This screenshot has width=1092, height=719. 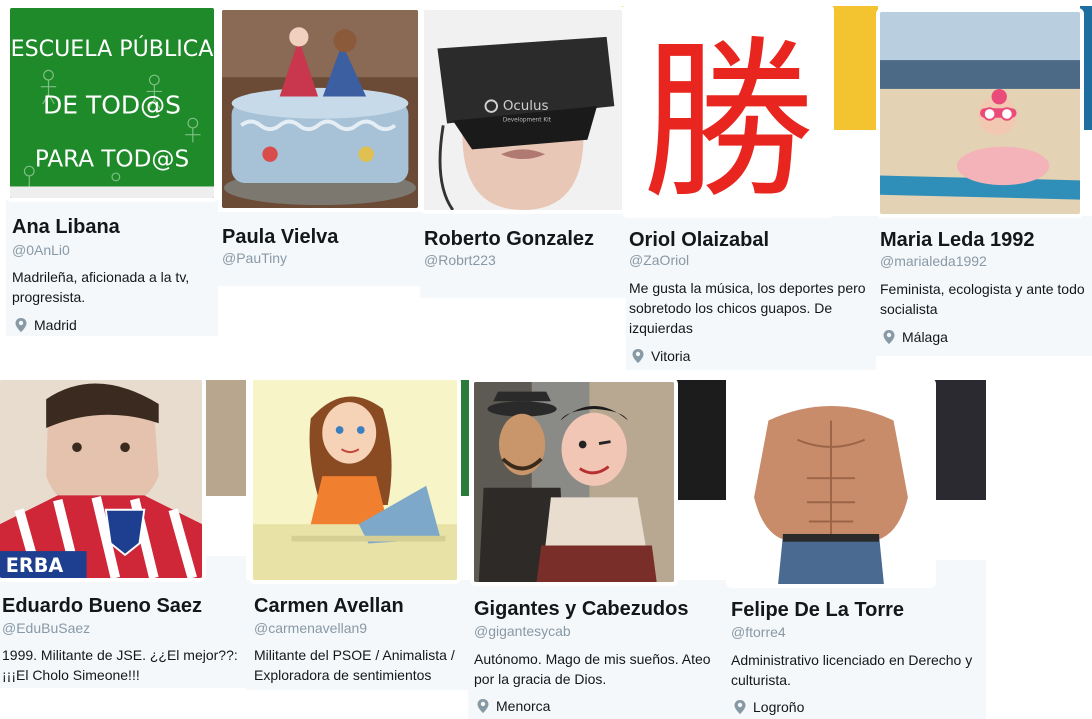 What do you see at coordinates (957, 240) in the screenshot?
I see `profile-name: Maria Leda 1992` at bounding box center [957, 240].